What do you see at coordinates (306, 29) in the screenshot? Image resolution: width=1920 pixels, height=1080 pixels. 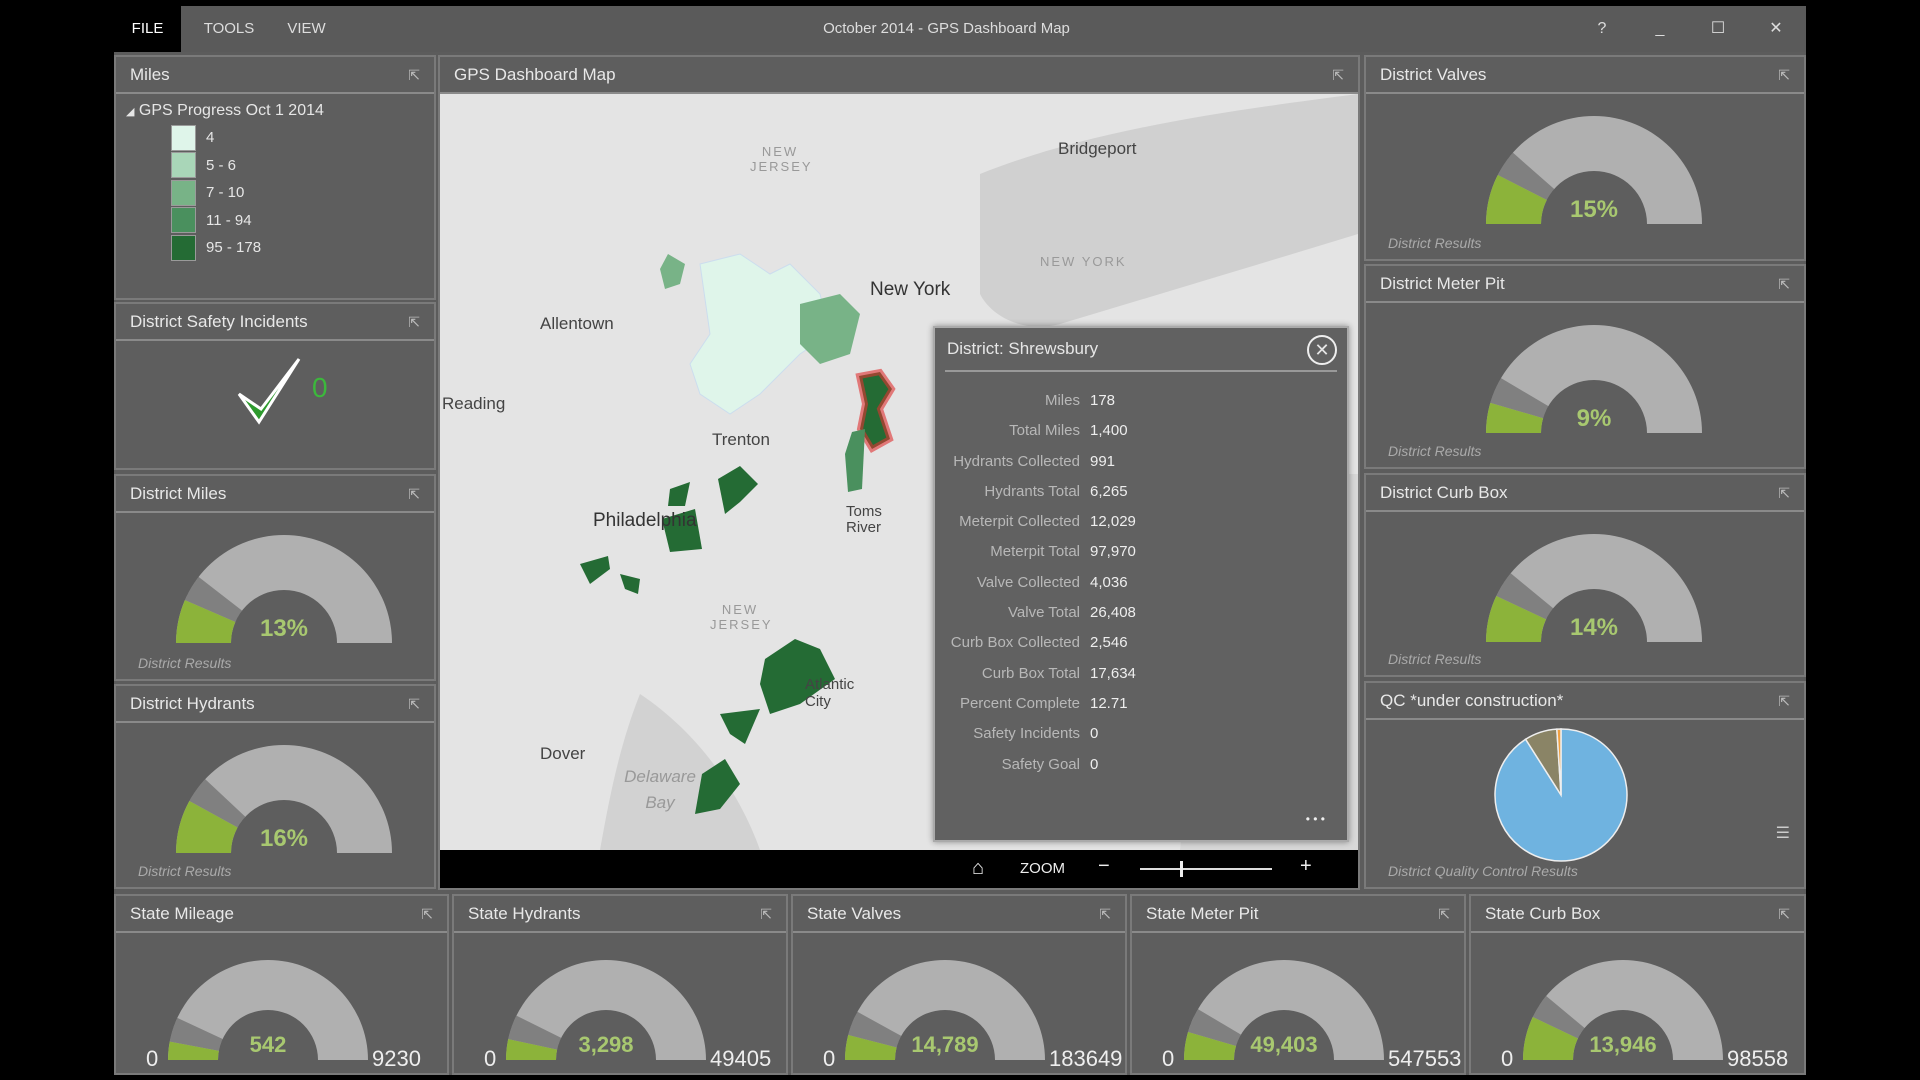 I see `menu-view: VIEW` at bounding box center [306, 29].